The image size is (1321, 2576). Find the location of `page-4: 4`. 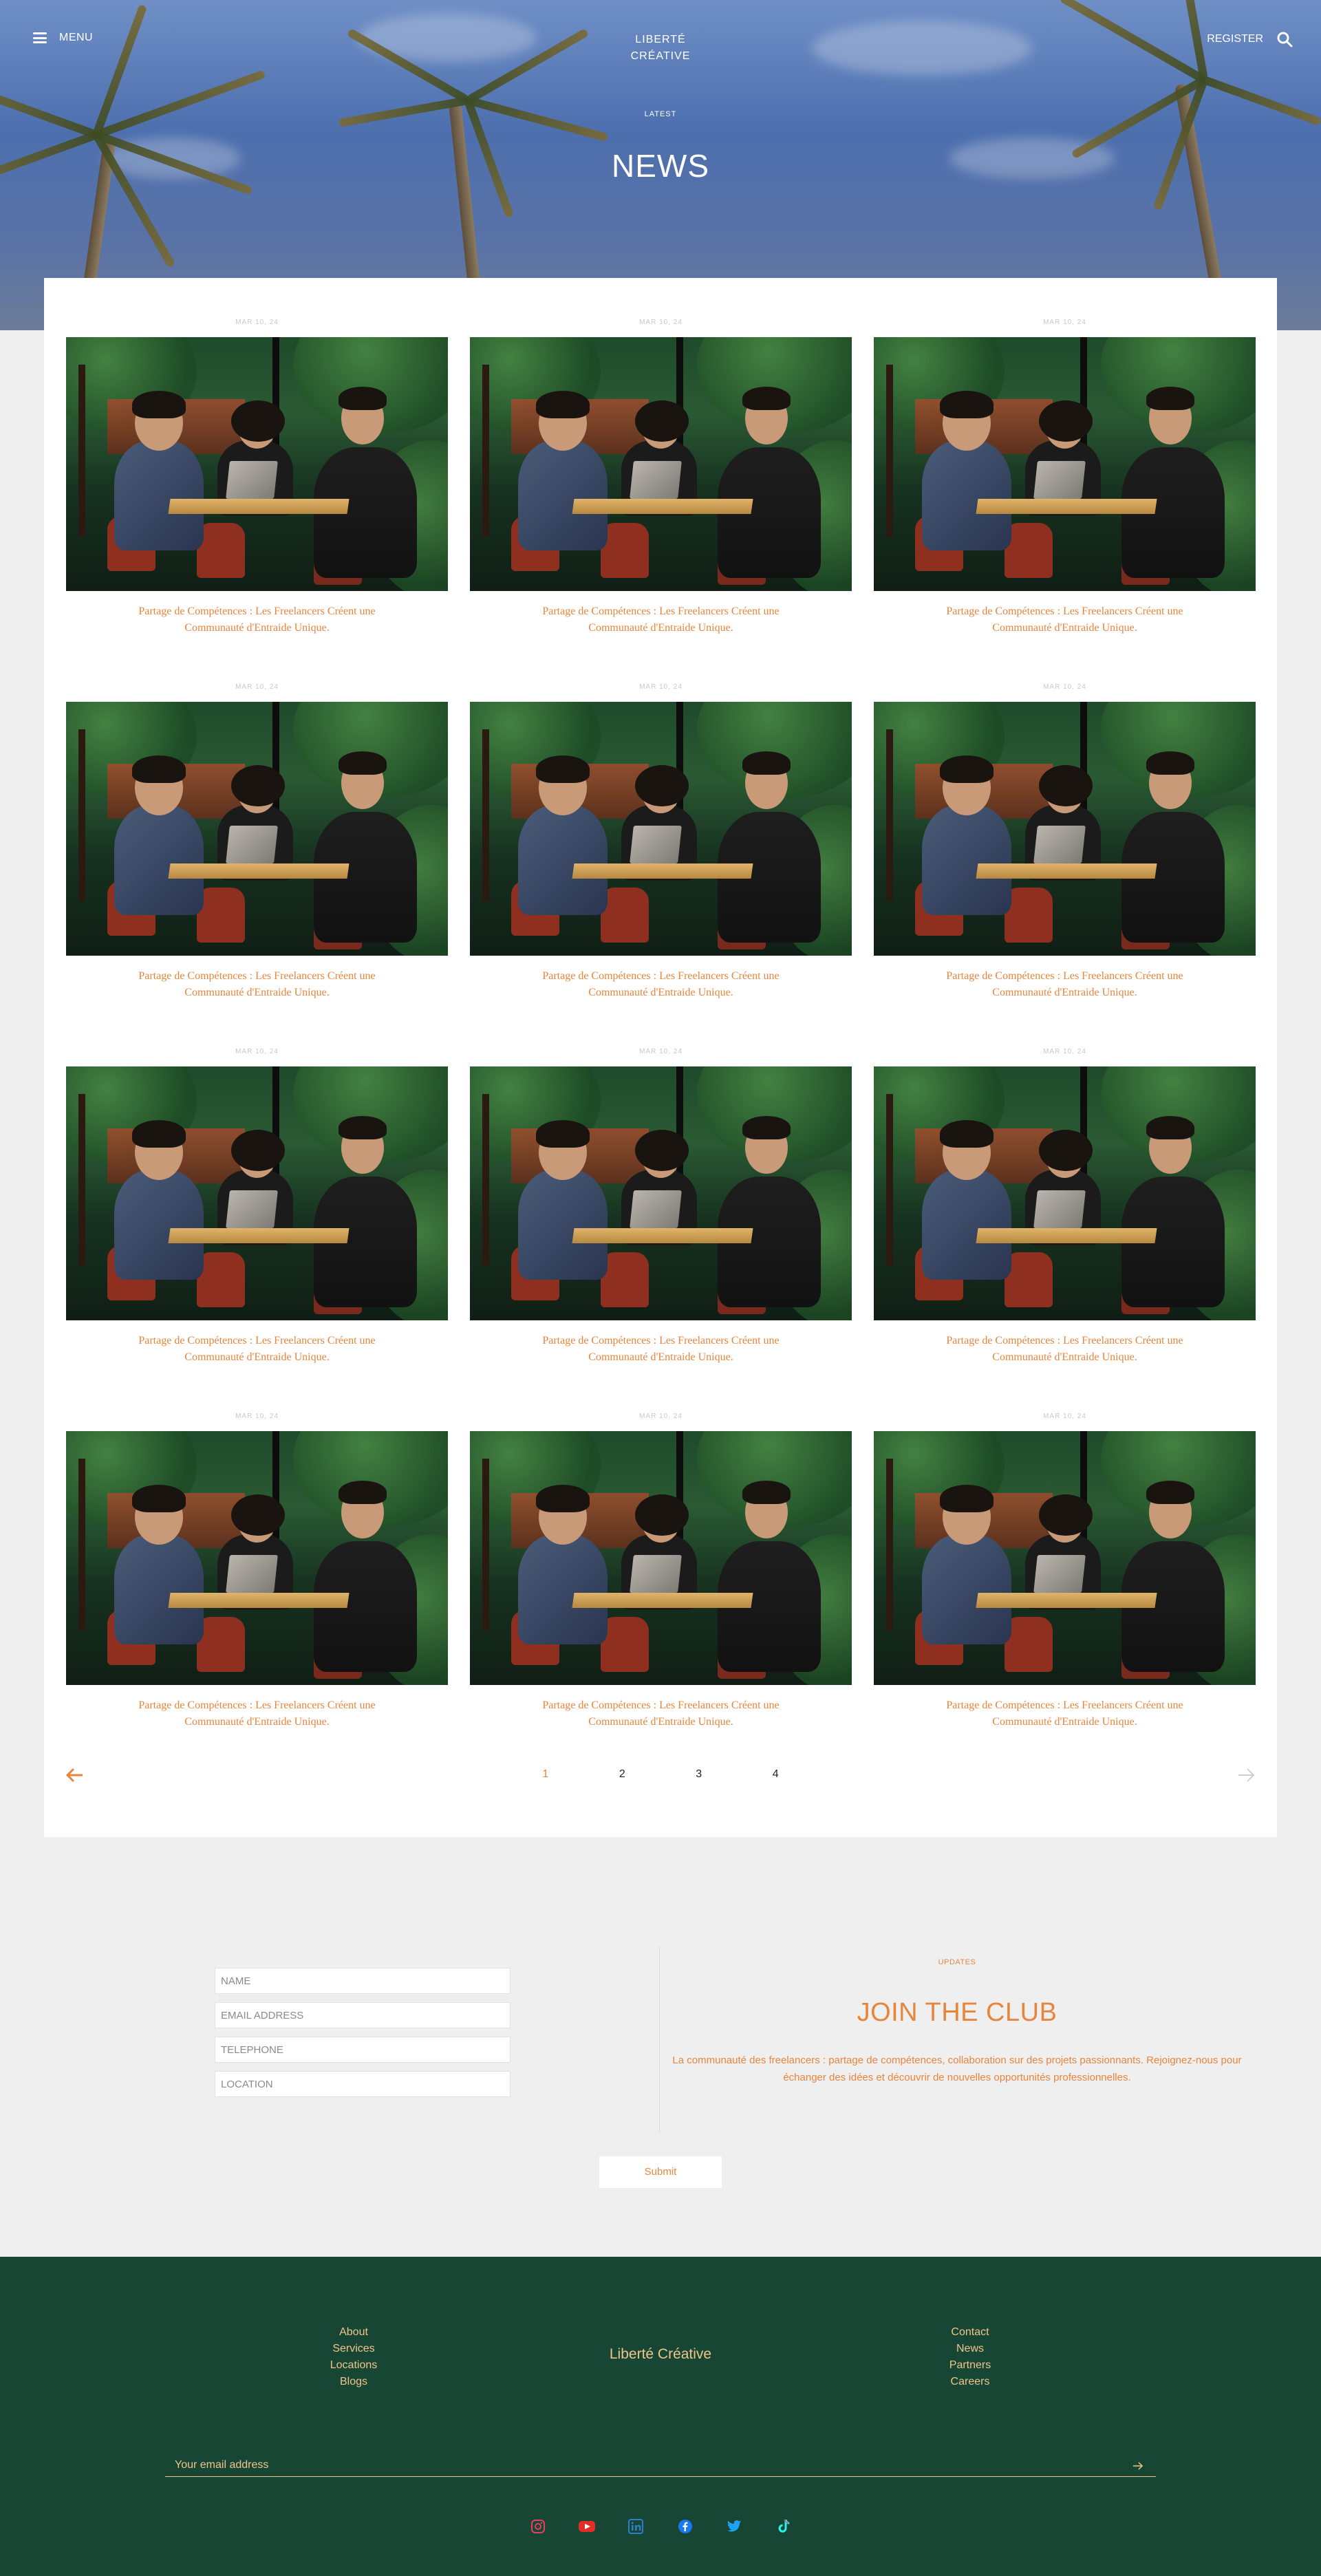

page-4: 4 is located at coordinates (776, 1775).